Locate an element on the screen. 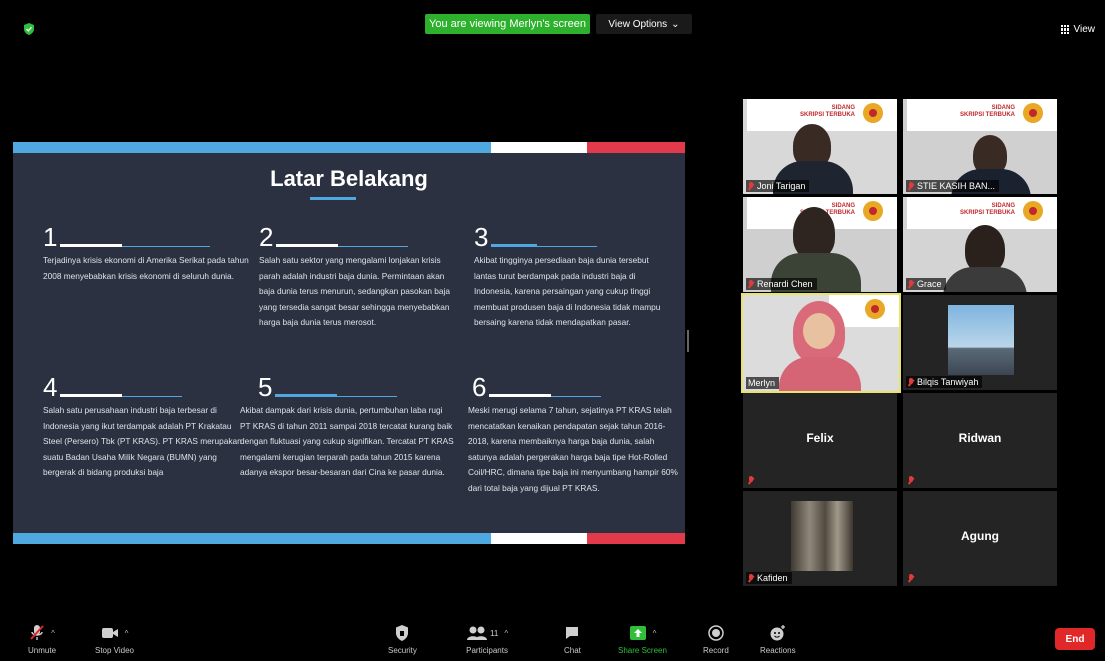 Image resolution: width=1105 pixels, height=661 pixels. record-button: Record is located at coordinates (716, 639).